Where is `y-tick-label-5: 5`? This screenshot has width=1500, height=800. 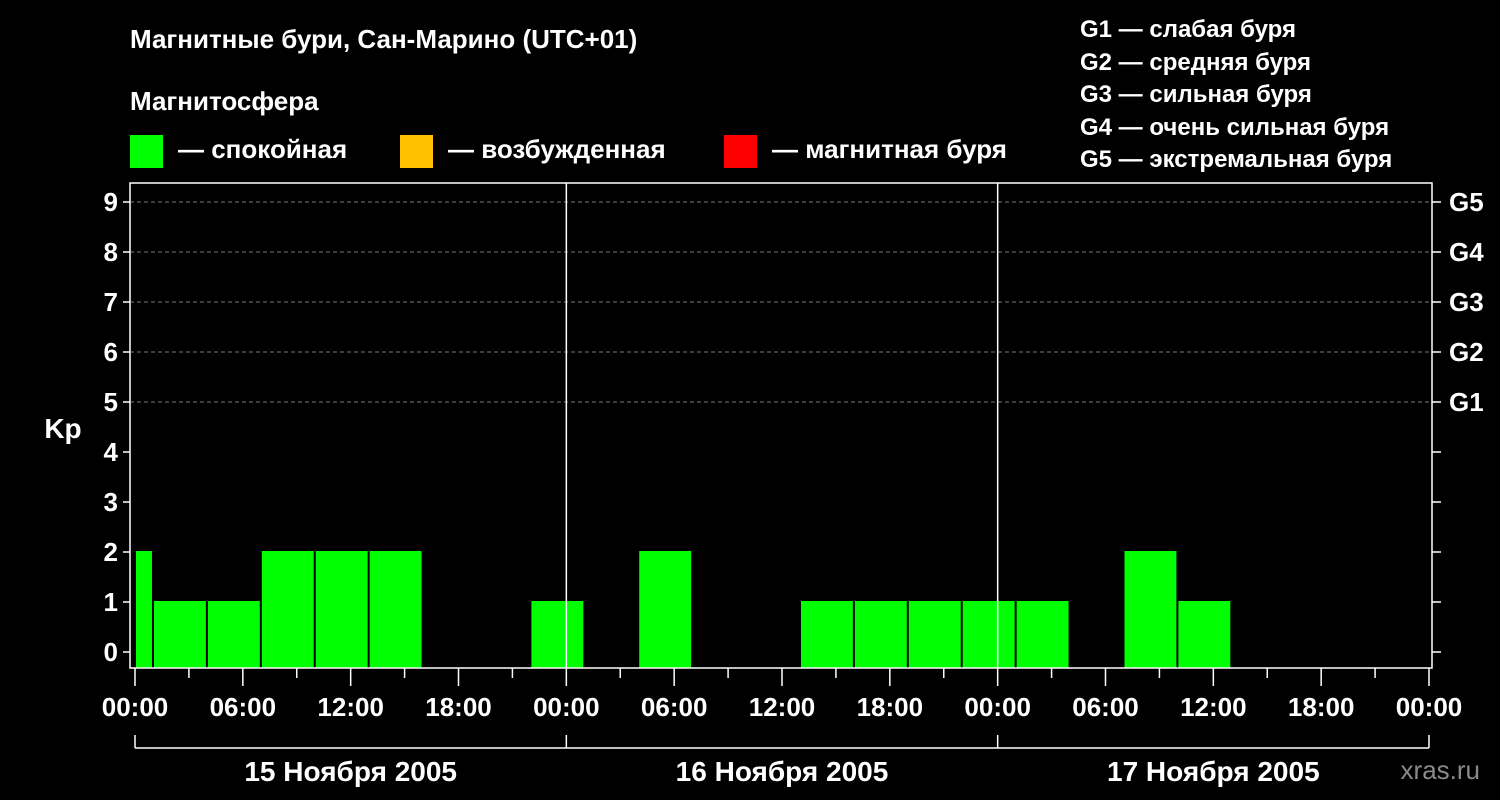
y-tick-label-5: 5 is located at coordinates (111, 402).